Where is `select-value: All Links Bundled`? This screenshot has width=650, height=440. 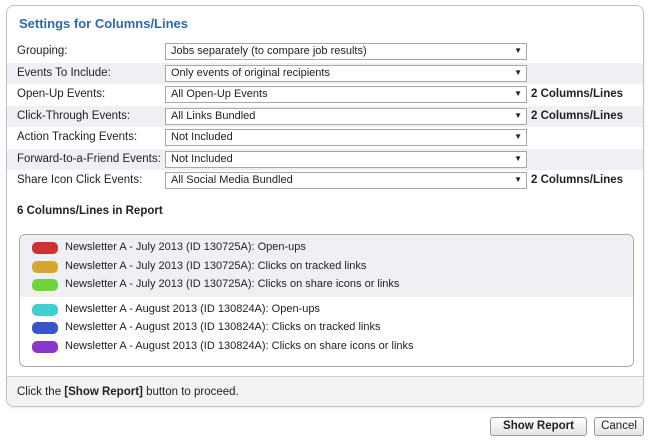 select-value: All Links Bundled is located at coordinates (213, 115).